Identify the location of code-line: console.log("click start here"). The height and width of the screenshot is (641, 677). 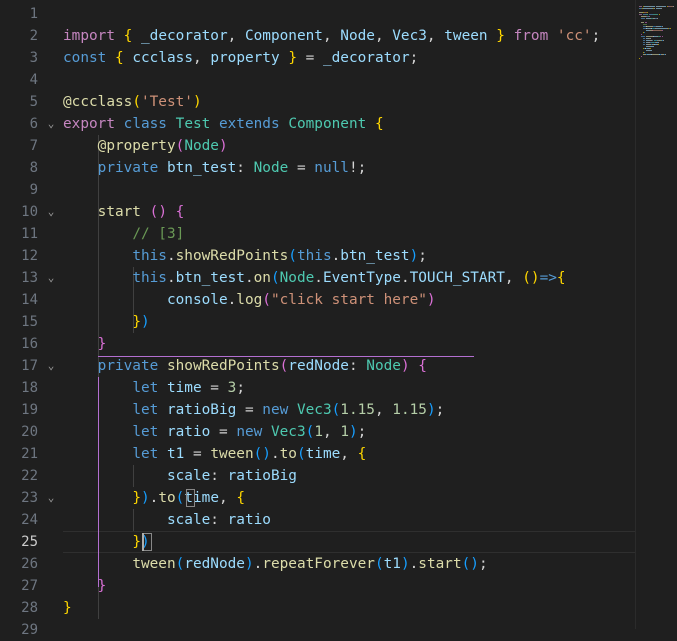
(349, 300).